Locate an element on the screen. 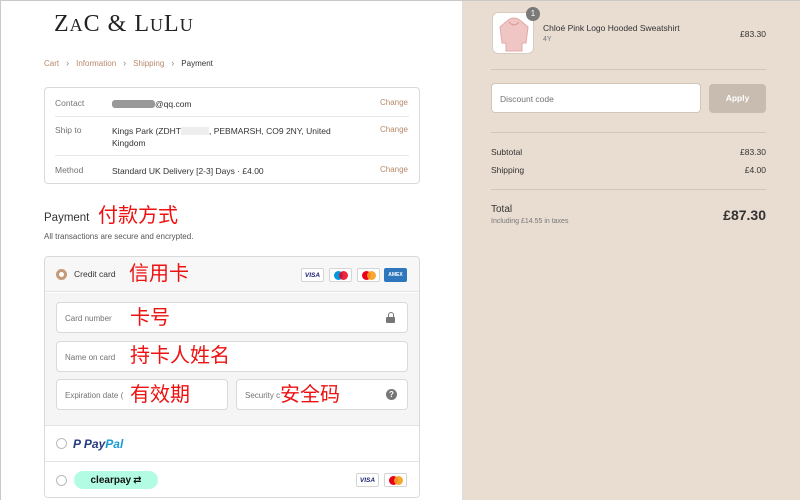 This screenshot has width=800, height=500. breadcrumb: Cart › Information › Shipping › Payment is located at coordinates (128, 63).